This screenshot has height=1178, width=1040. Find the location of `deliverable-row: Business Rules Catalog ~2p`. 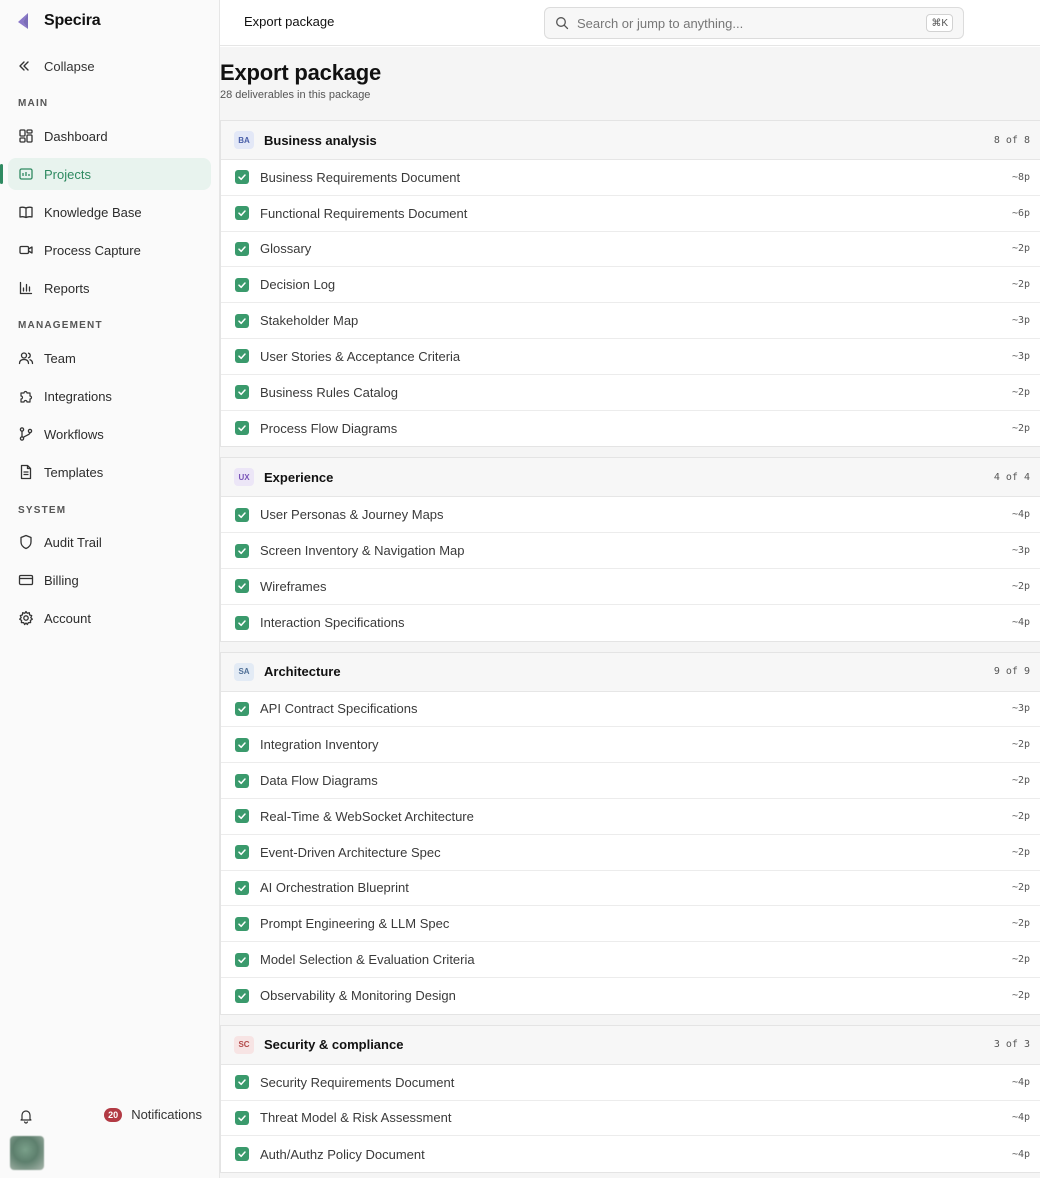

deliverable-row: Business Rules Catalog ~2p is located at coordinates (630, 393).